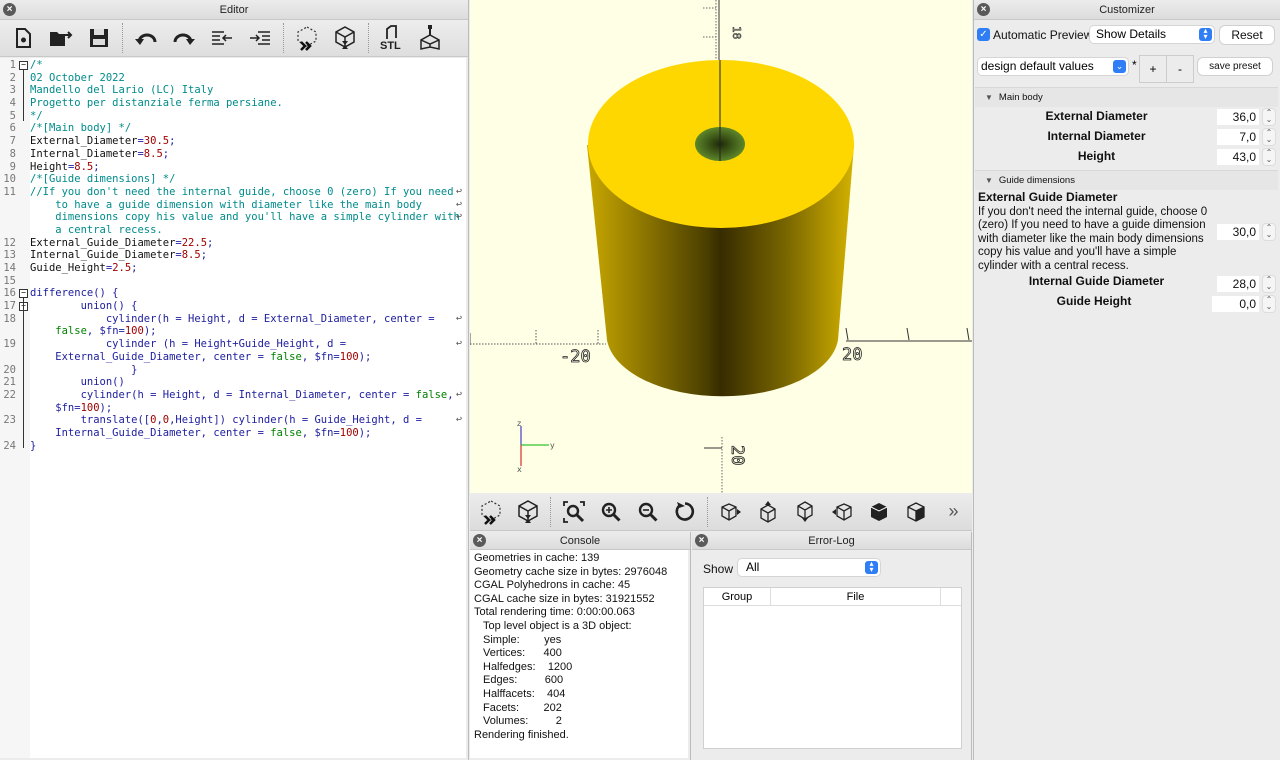  What do you see at coordinates (1238, 137) in the screenshot?
I see `internal-diameter-input: 7,0` at bounding box center [1238, 137].